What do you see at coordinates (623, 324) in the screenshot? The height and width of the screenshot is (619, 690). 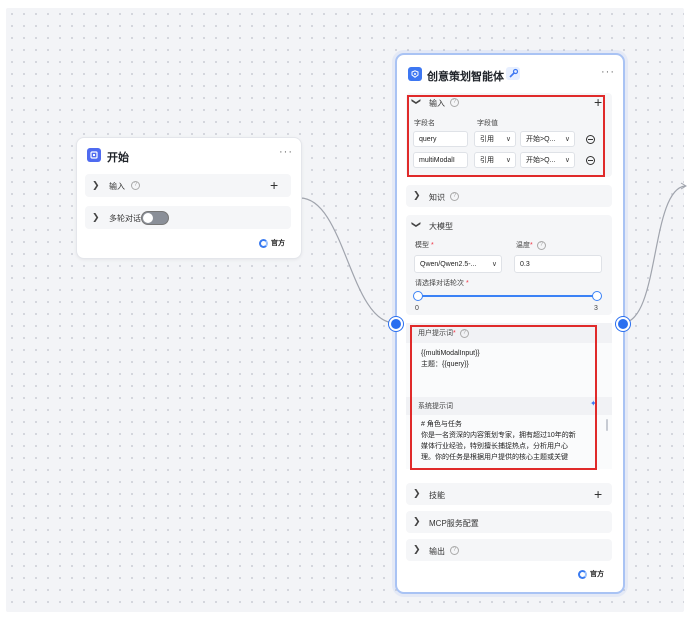 I see `agent-output-handle` at bounding box center [623, 324].